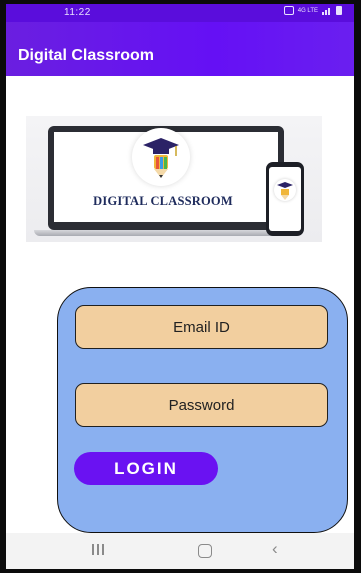  What do you see at coordinates (86, 55) in the screenshot?
I see `app-title: Digital Classroom` at bounding box center [86, 55].